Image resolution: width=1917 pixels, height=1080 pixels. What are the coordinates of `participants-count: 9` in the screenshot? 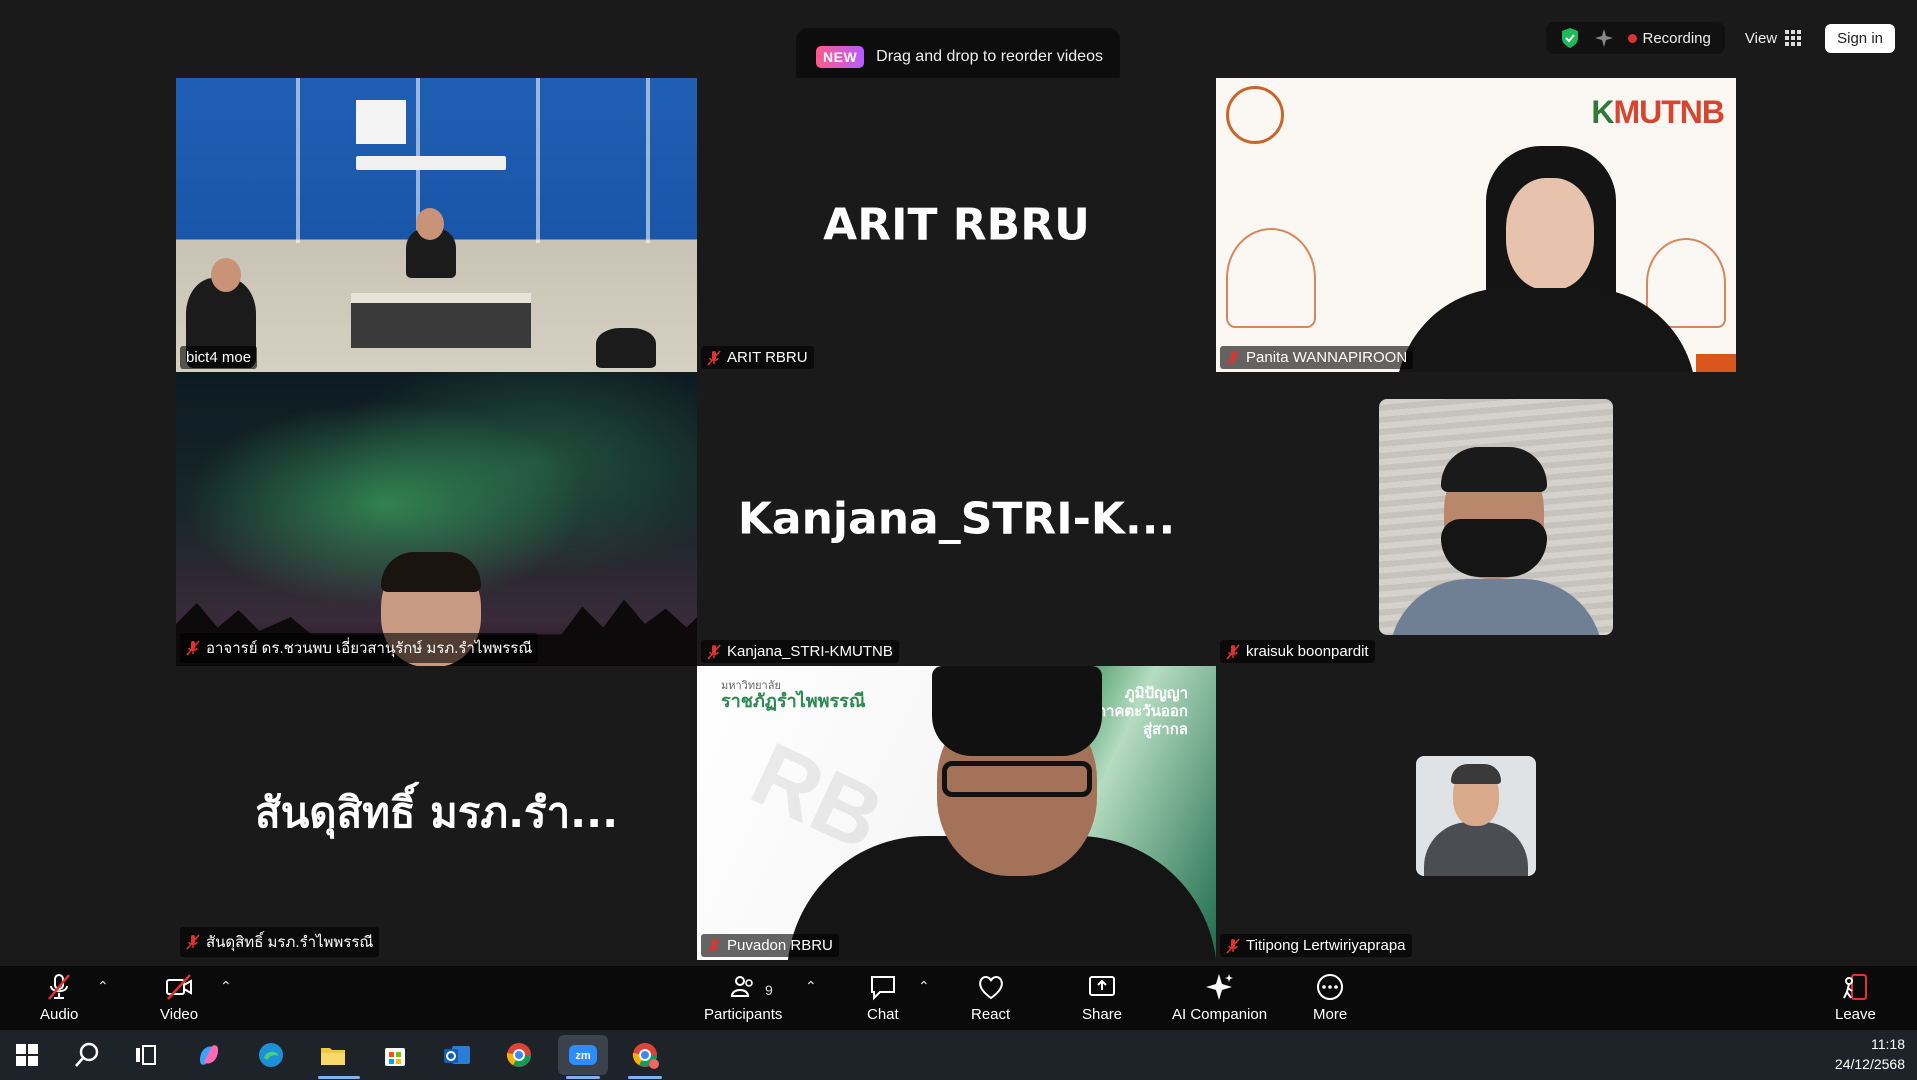 It's located at (769, 990).